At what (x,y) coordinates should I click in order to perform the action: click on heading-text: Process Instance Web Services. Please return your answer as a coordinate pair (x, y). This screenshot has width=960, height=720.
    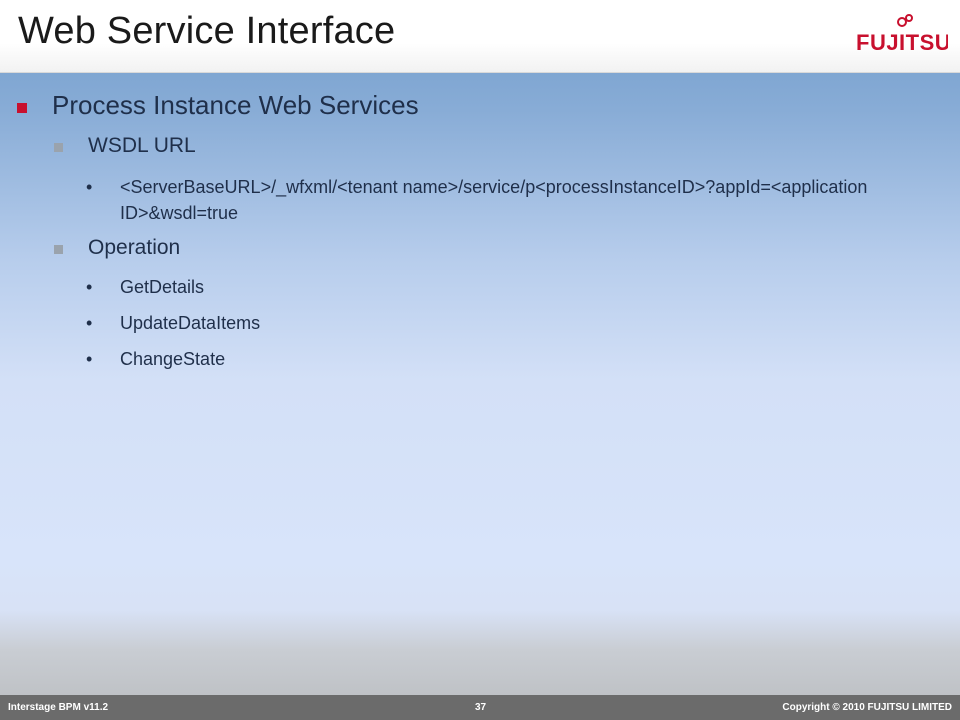
    Looking at the image, I should click on (235, 105).